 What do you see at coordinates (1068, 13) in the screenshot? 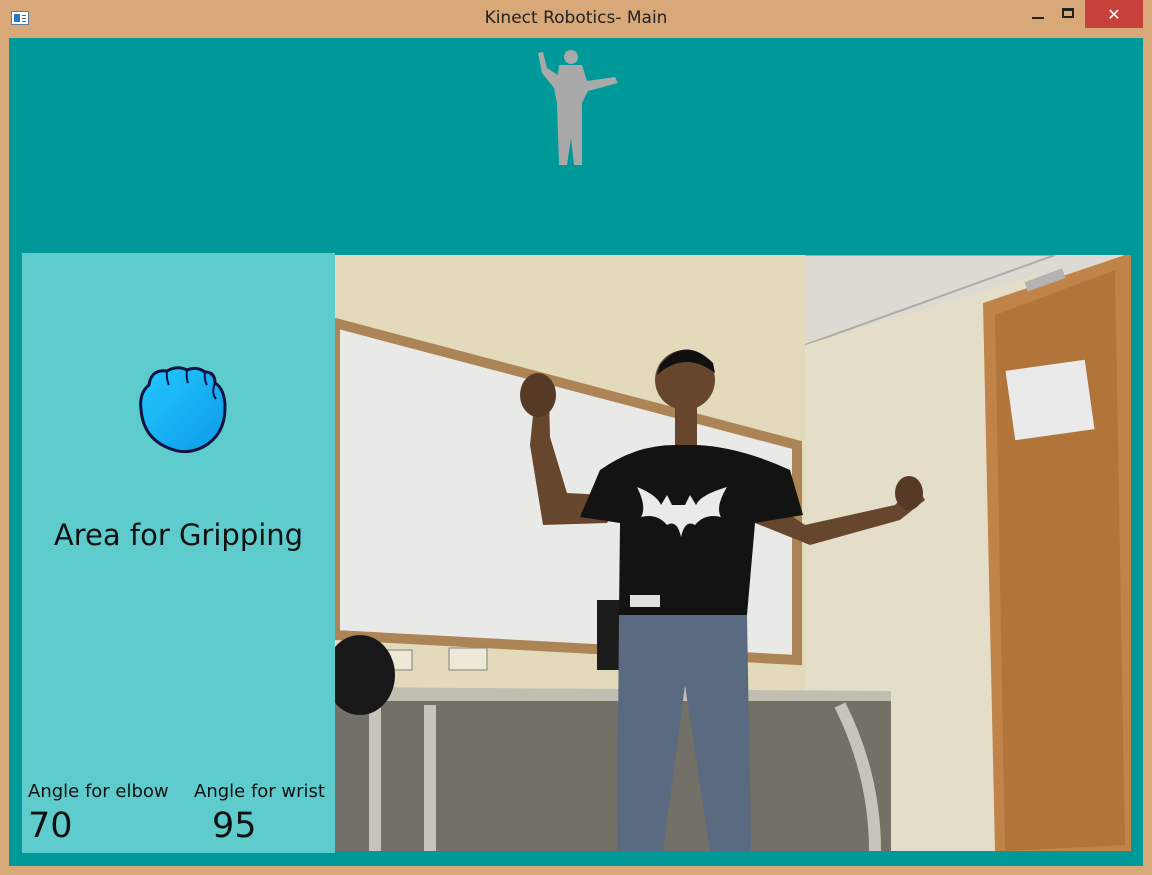
I see `maximize-button` at bounding box center [1068, 13].